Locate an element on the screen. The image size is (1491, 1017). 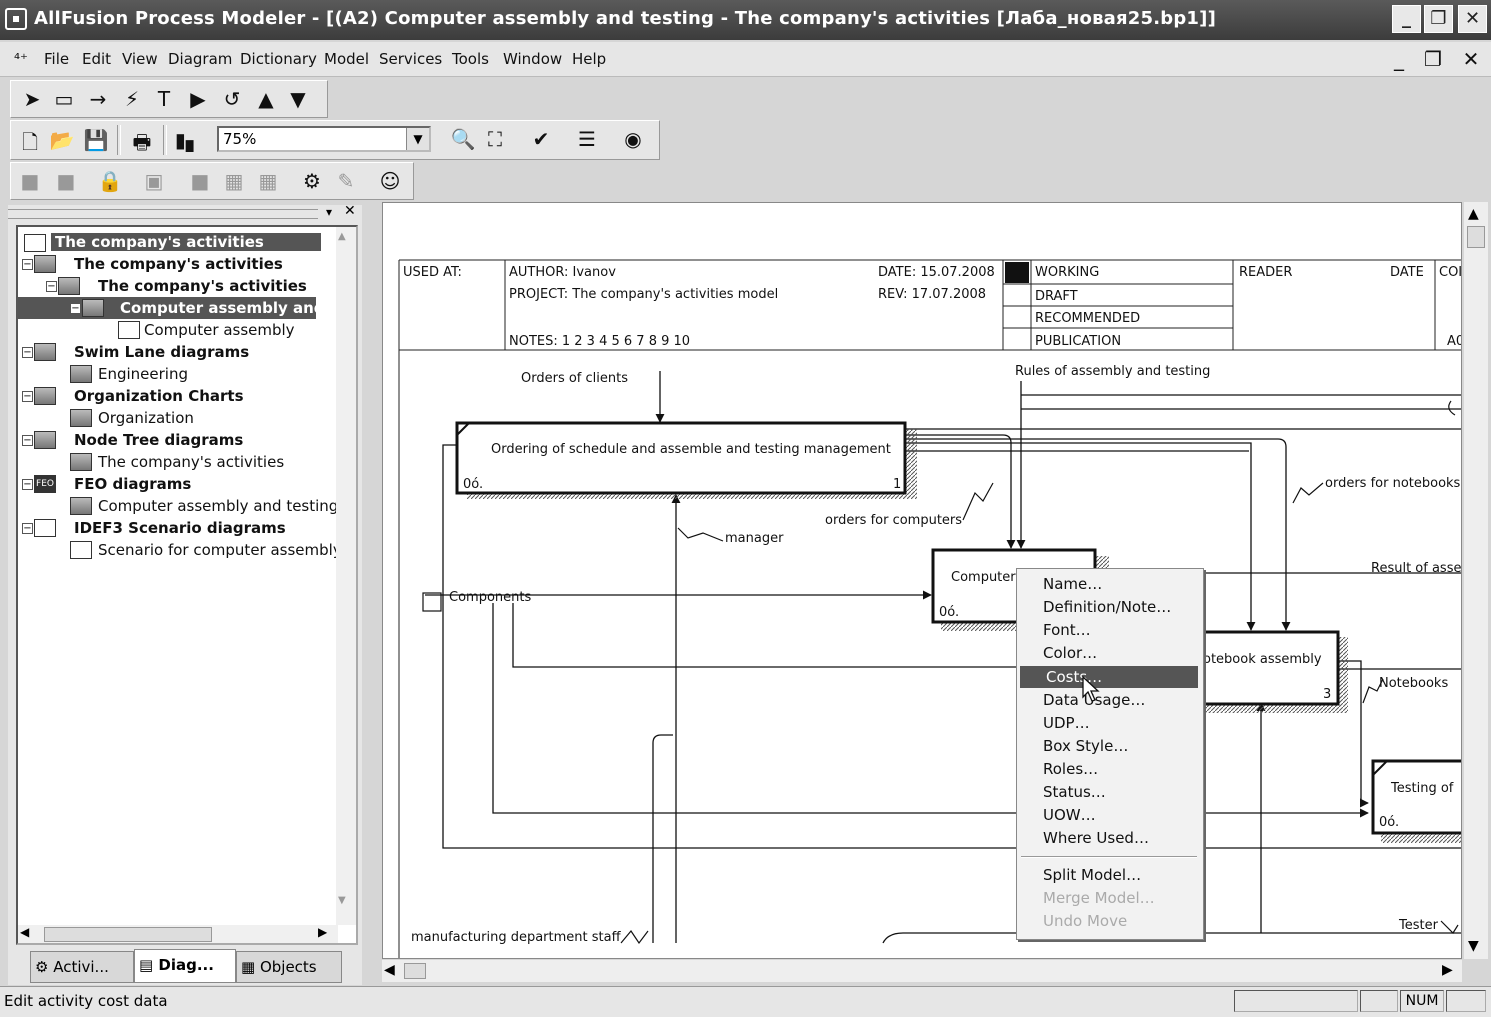
box2-title: Computer is located at coordinates (983, 577).